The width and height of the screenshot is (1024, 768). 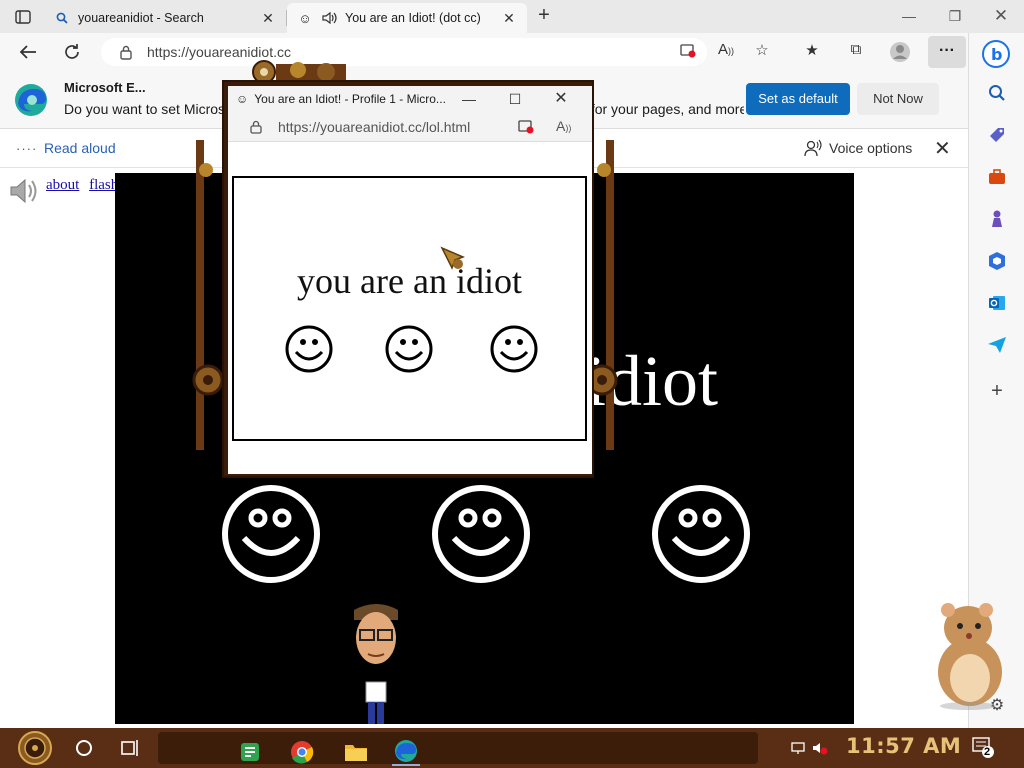 I want to click on refresh-icon, so click(x=72, y=52).